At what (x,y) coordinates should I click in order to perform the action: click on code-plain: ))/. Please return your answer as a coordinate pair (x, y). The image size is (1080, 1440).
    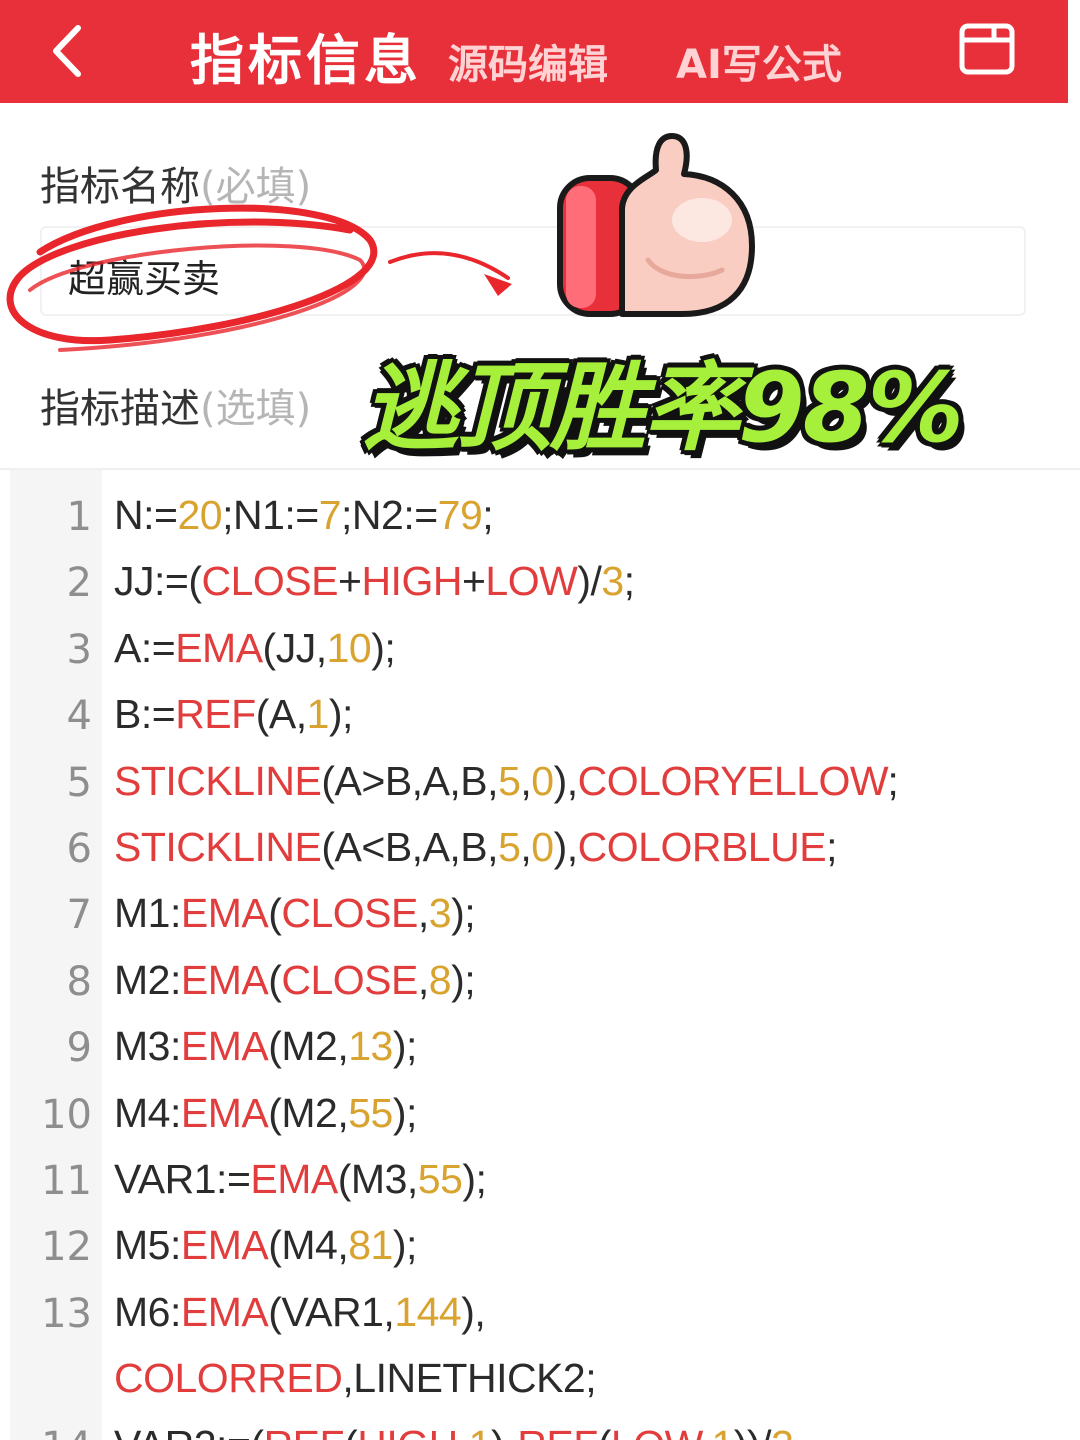
    Looking at the image, I should click on (753, 1431).